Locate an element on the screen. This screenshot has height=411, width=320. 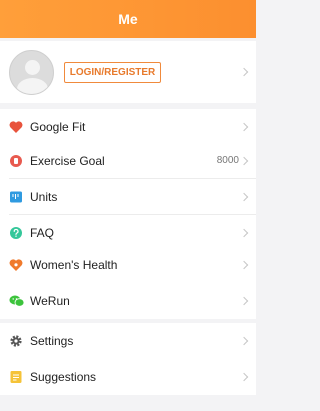
note-icon is located at coordinates (16, 377).